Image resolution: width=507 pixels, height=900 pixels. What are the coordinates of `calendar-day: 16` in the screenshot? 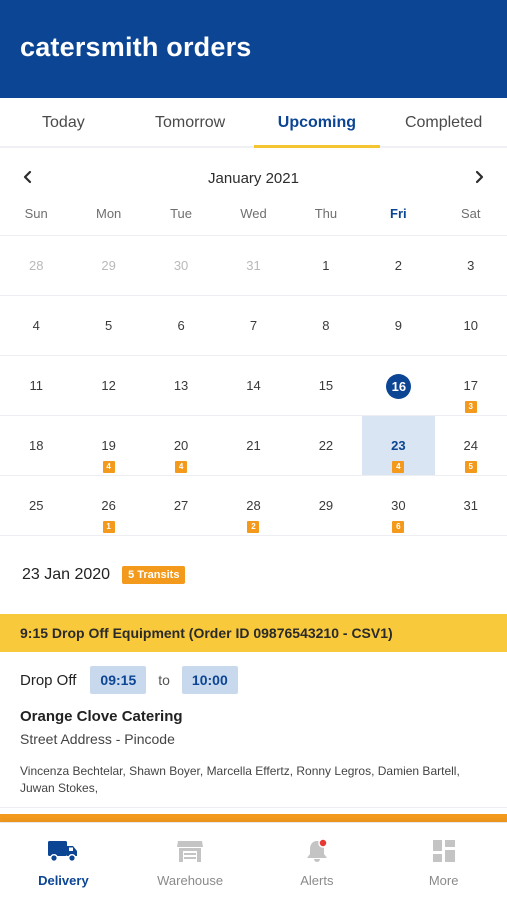 It's located at (398, 386).